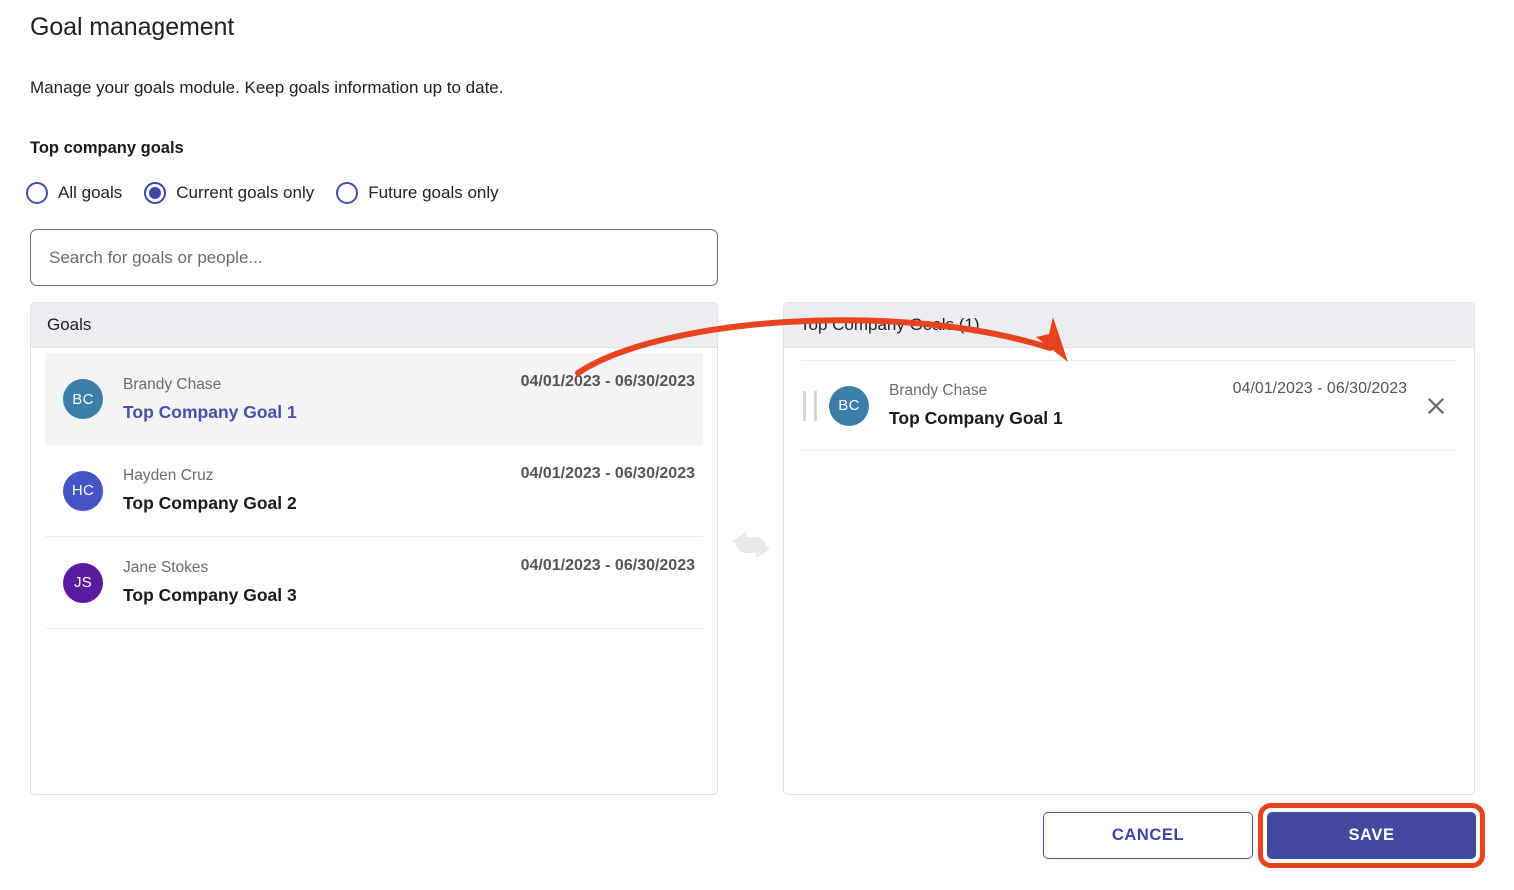  Describe the element at coordinates (1371, 835) in the screenshot. I see `save-button: SAVE` at that location.